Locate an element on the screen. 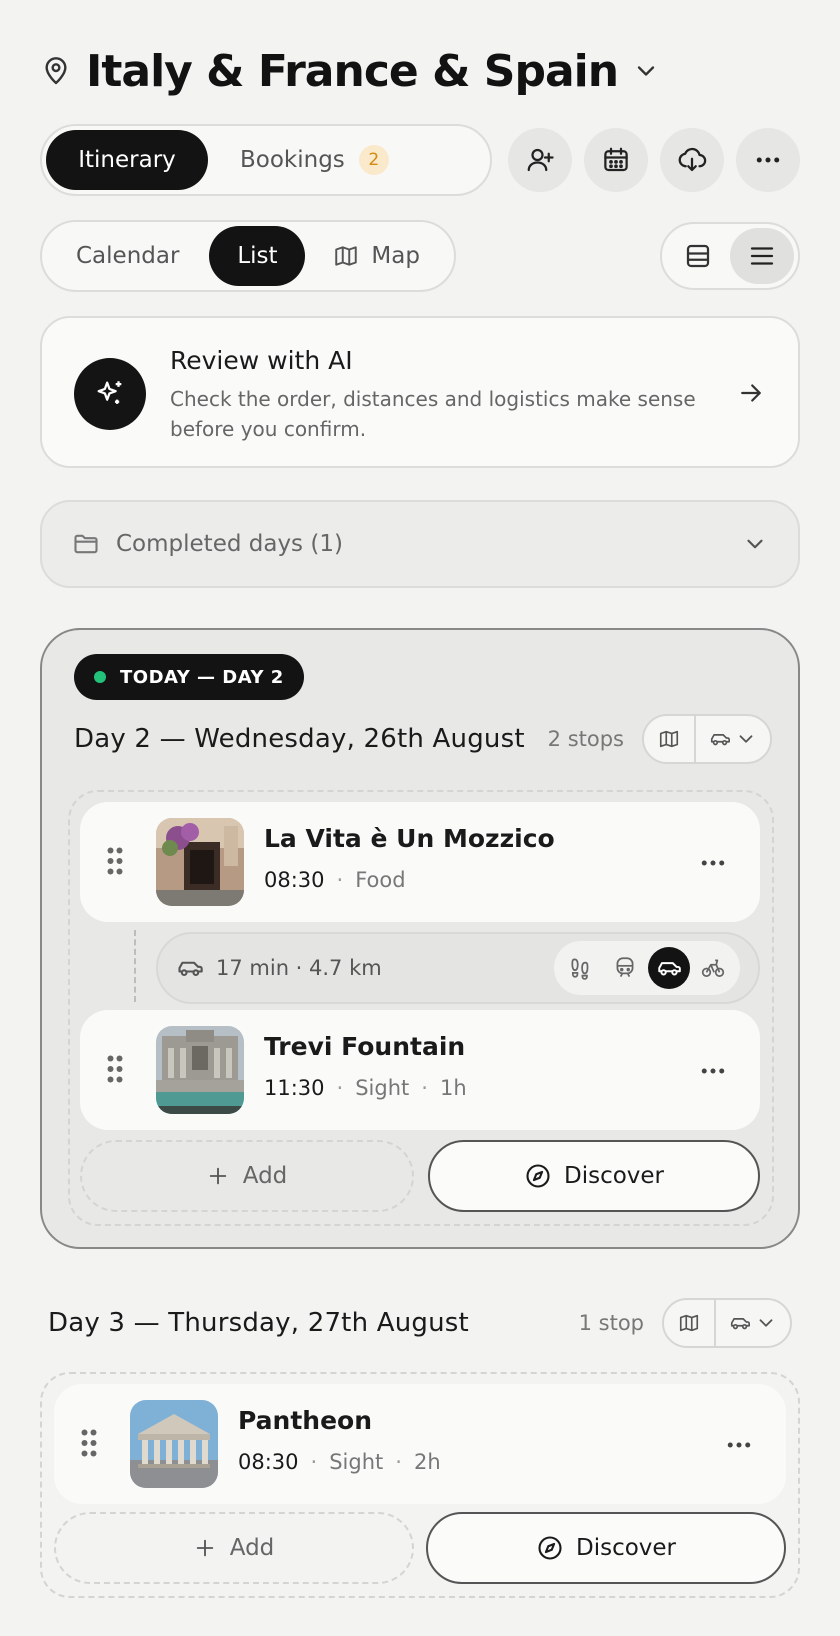 This screenshot has width=840, height=1636. stop-time: 11:30 is located at coordinates (294, 1088).